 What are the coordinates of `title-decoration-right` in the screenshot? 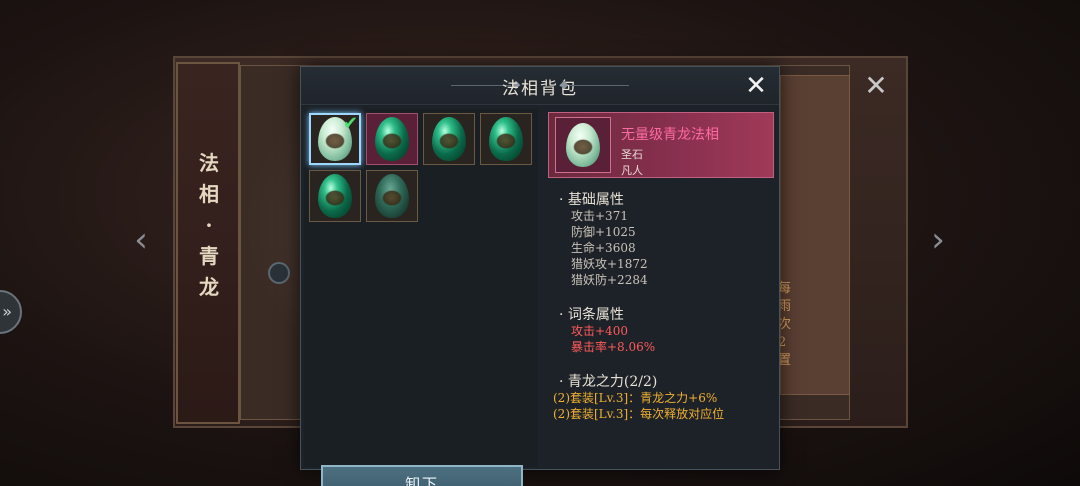 It's located at (599, 85).